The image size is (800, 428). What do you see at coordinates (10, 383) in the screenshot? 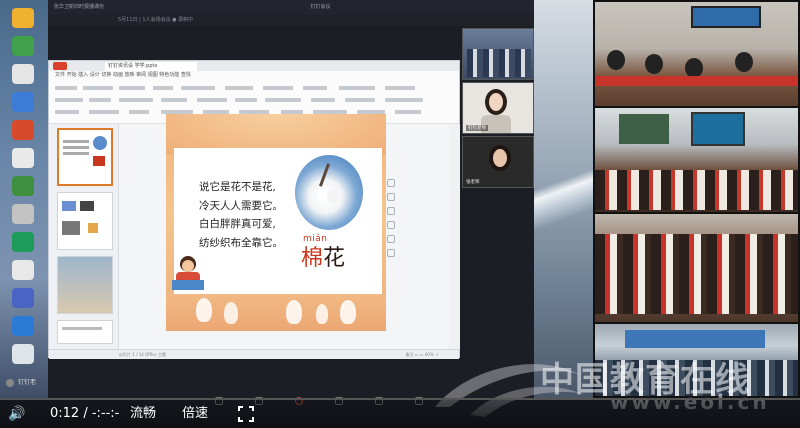
I see `mic-icon` at bounding box center [10, 383].